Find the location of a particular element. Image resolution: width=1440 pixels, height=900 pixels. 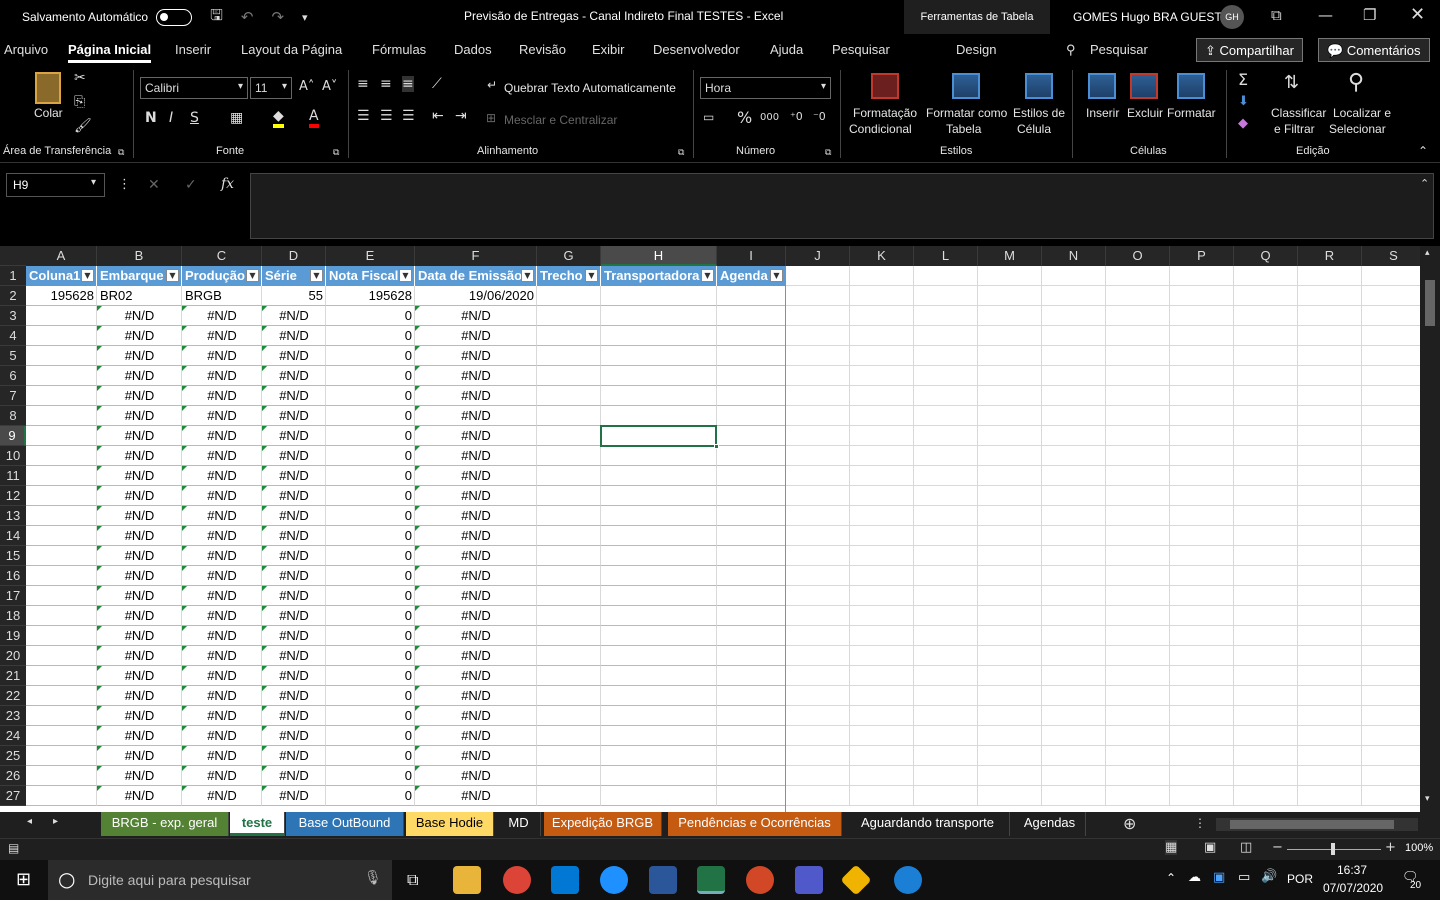

edge-icon is located at coordinates (614, 880).